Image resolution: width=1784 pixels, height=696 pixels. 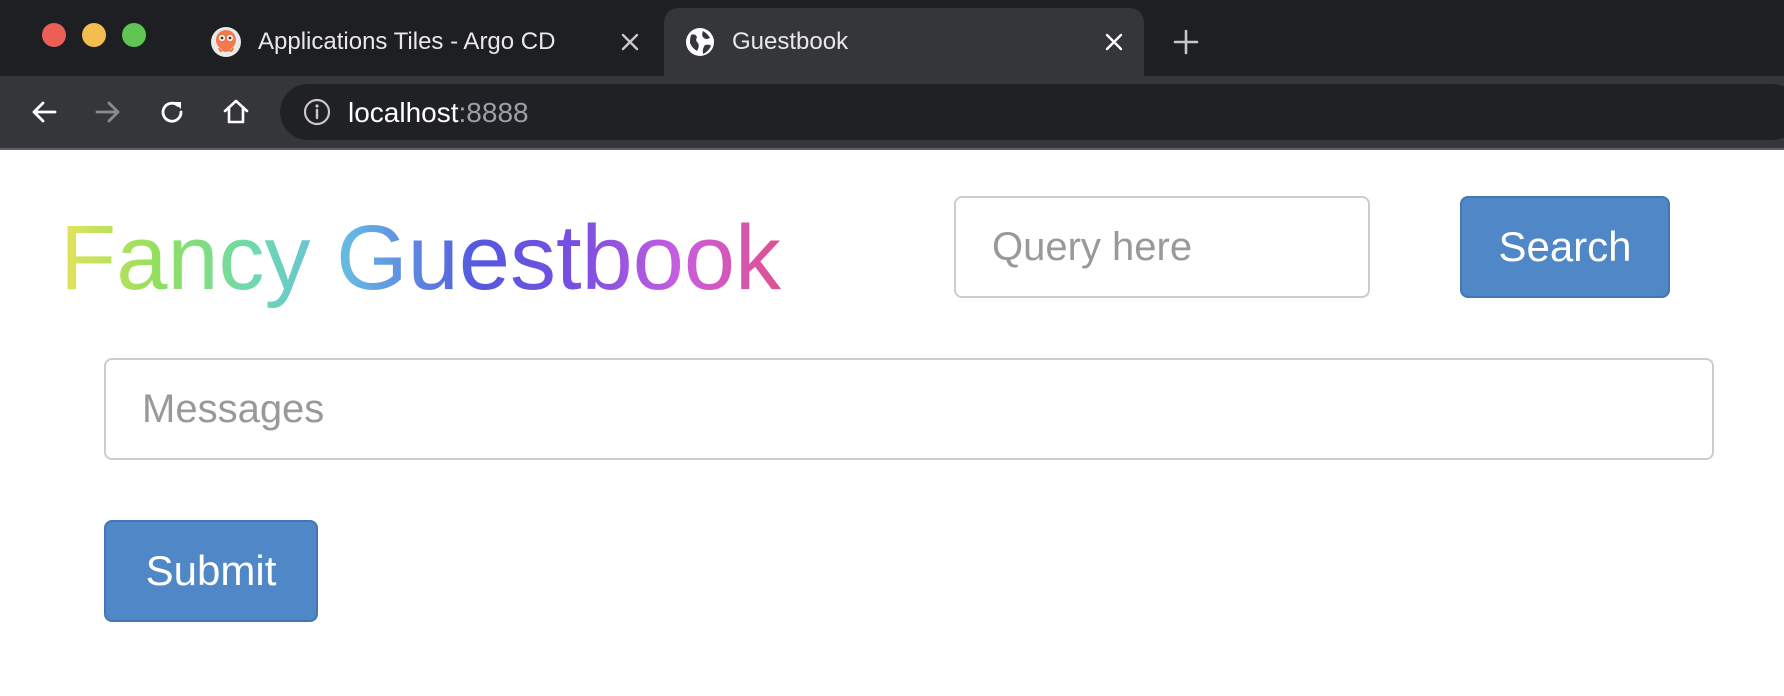 I want to click on globe-icon, so click(x=700, y=42).